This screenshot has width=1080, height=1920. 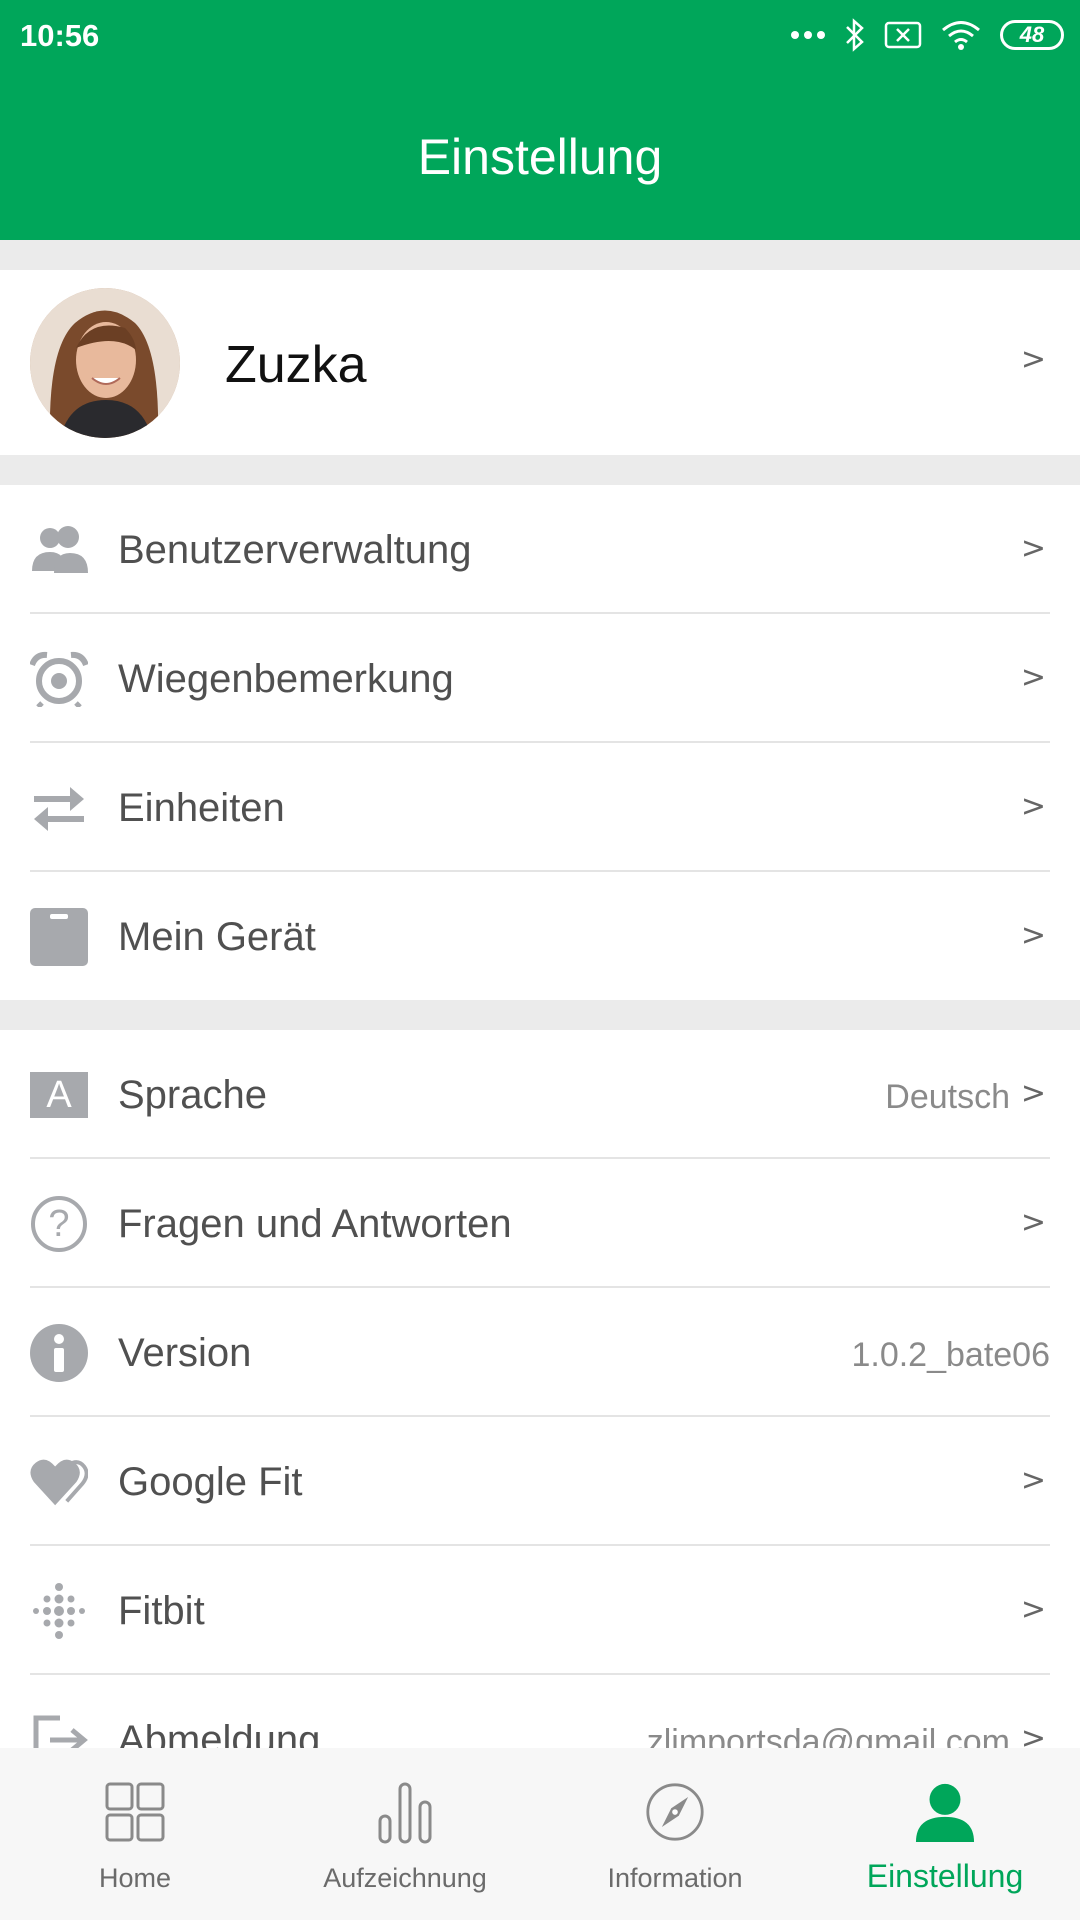 I want to click on row-label: Wiegenbemerkung, so click(x=286, y=679).